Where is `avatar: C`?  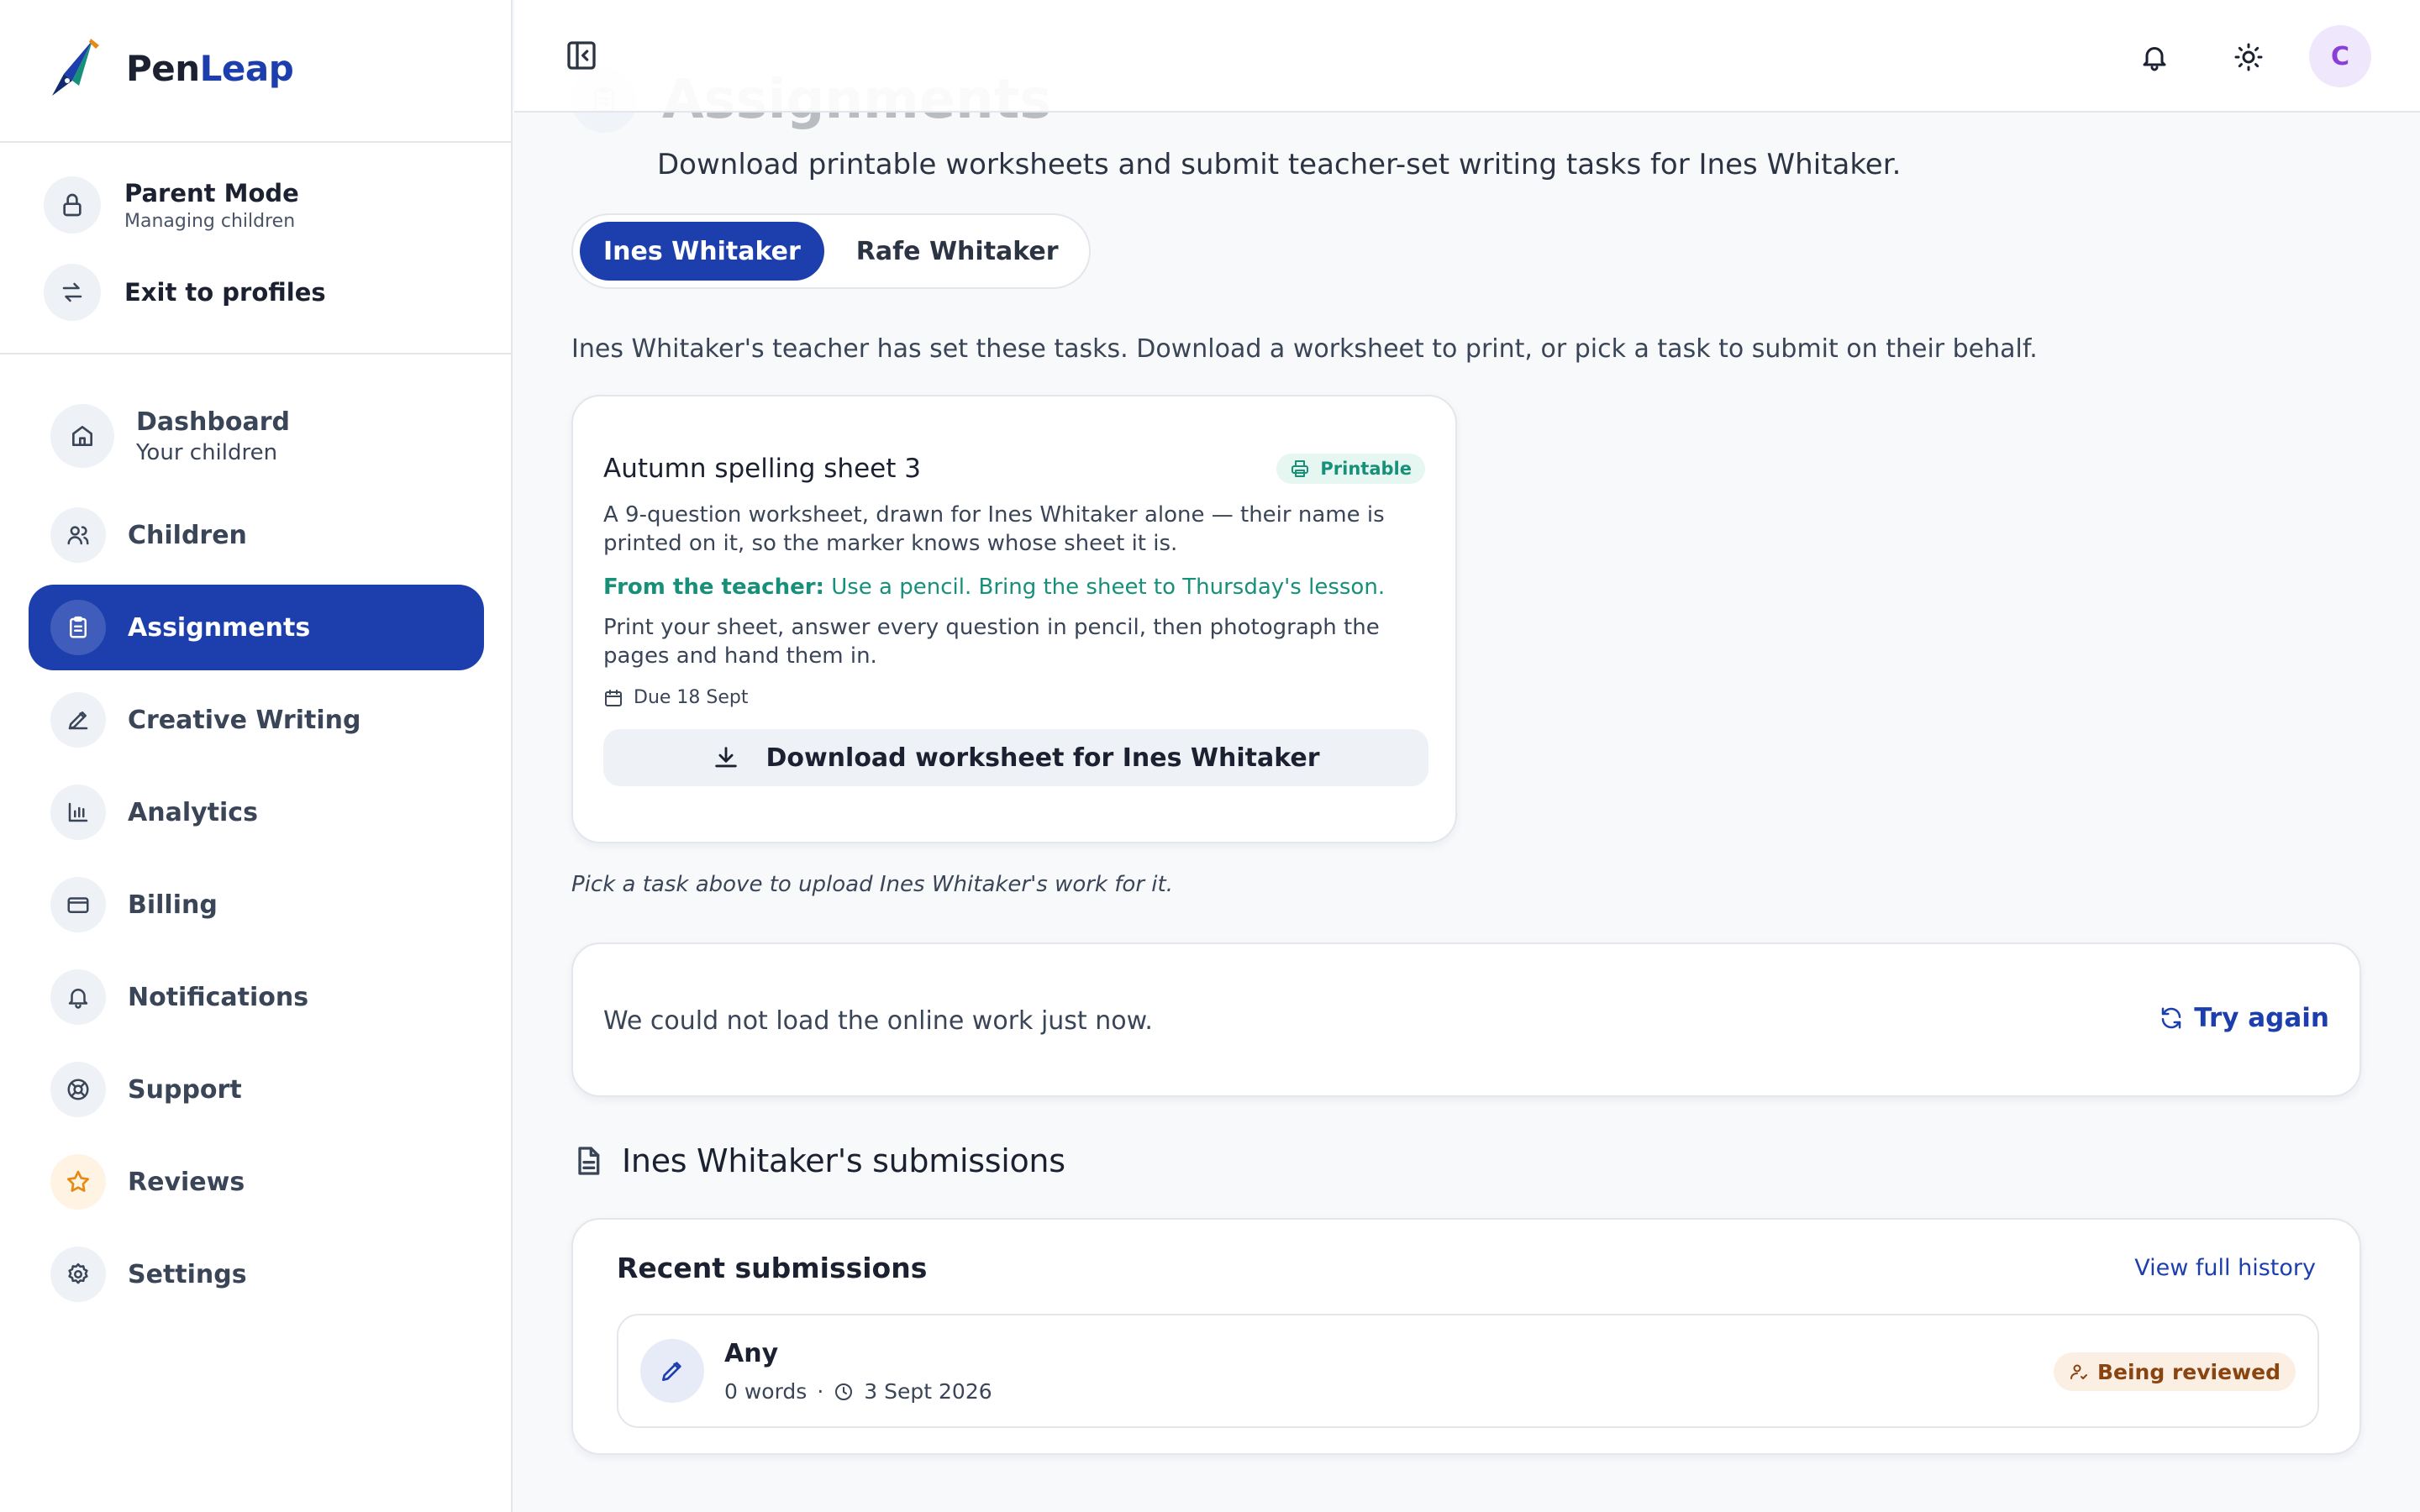 avatar: C is located at coordinates (2340, 56).